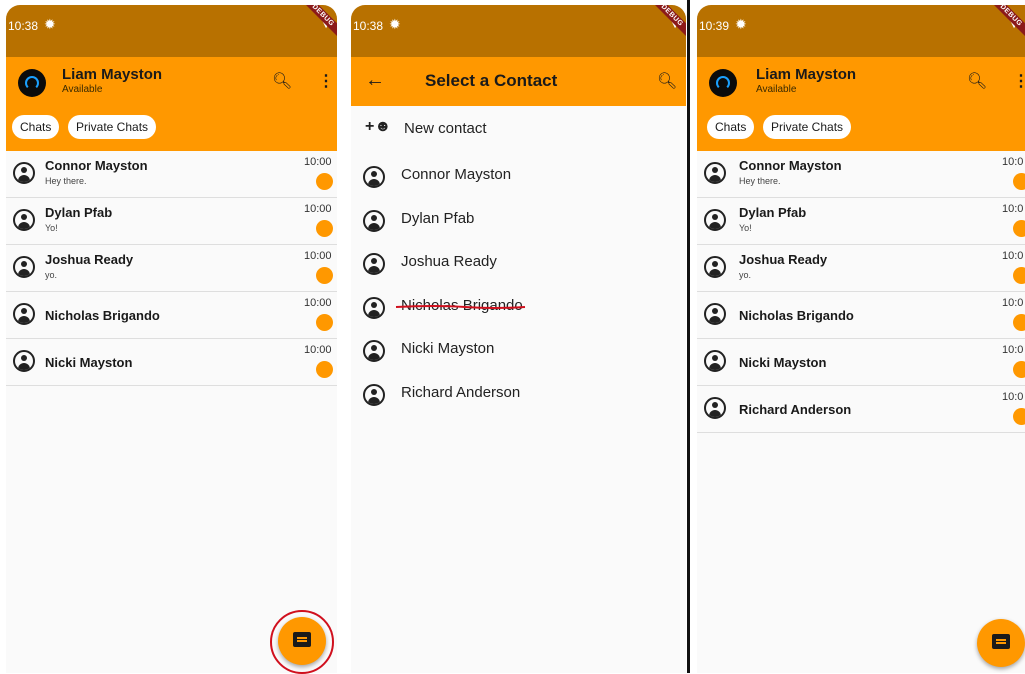 Image resolution: width=1025 pixels, height=674 pixels. I want to click on app-bar: ← Select a Contact 🔍︎, so click(518, 81).